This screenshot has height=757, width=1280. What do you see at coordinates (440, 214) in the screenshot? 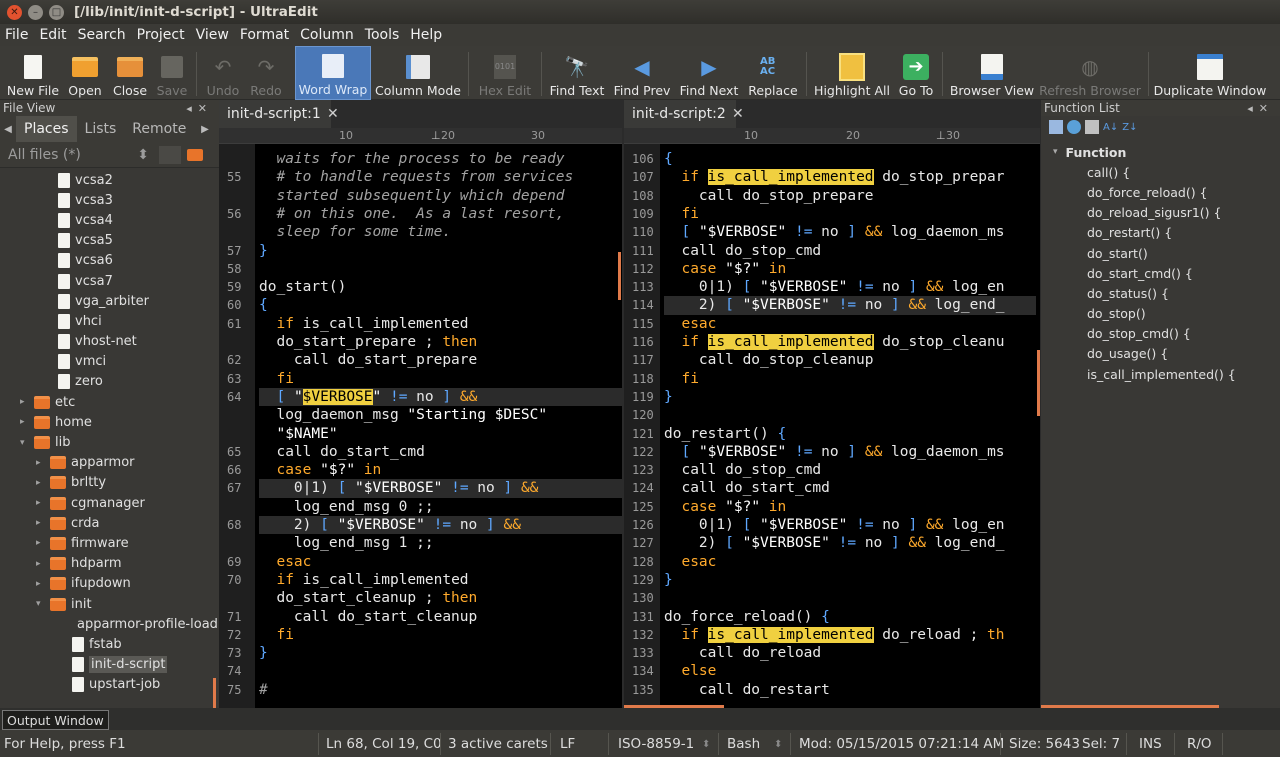
I see `code-line: # on this one. As a last resort,` at bounding box center [440, 214].